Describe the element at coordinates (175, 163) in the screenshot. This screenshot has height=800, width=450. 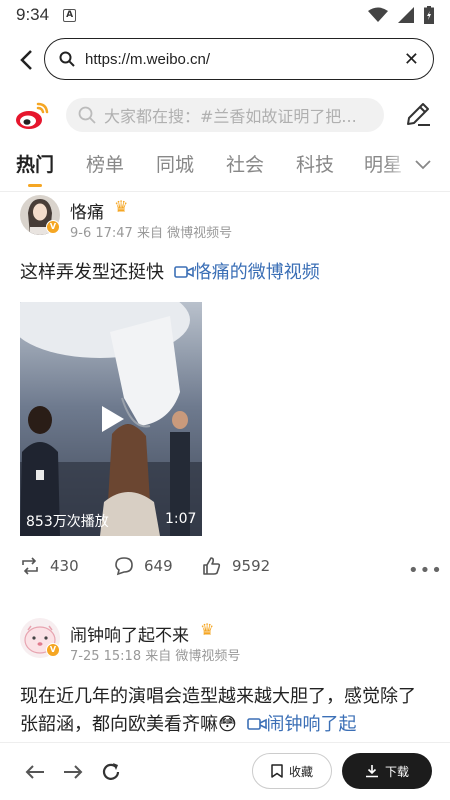
I see `tab-local: 同城` at that location.